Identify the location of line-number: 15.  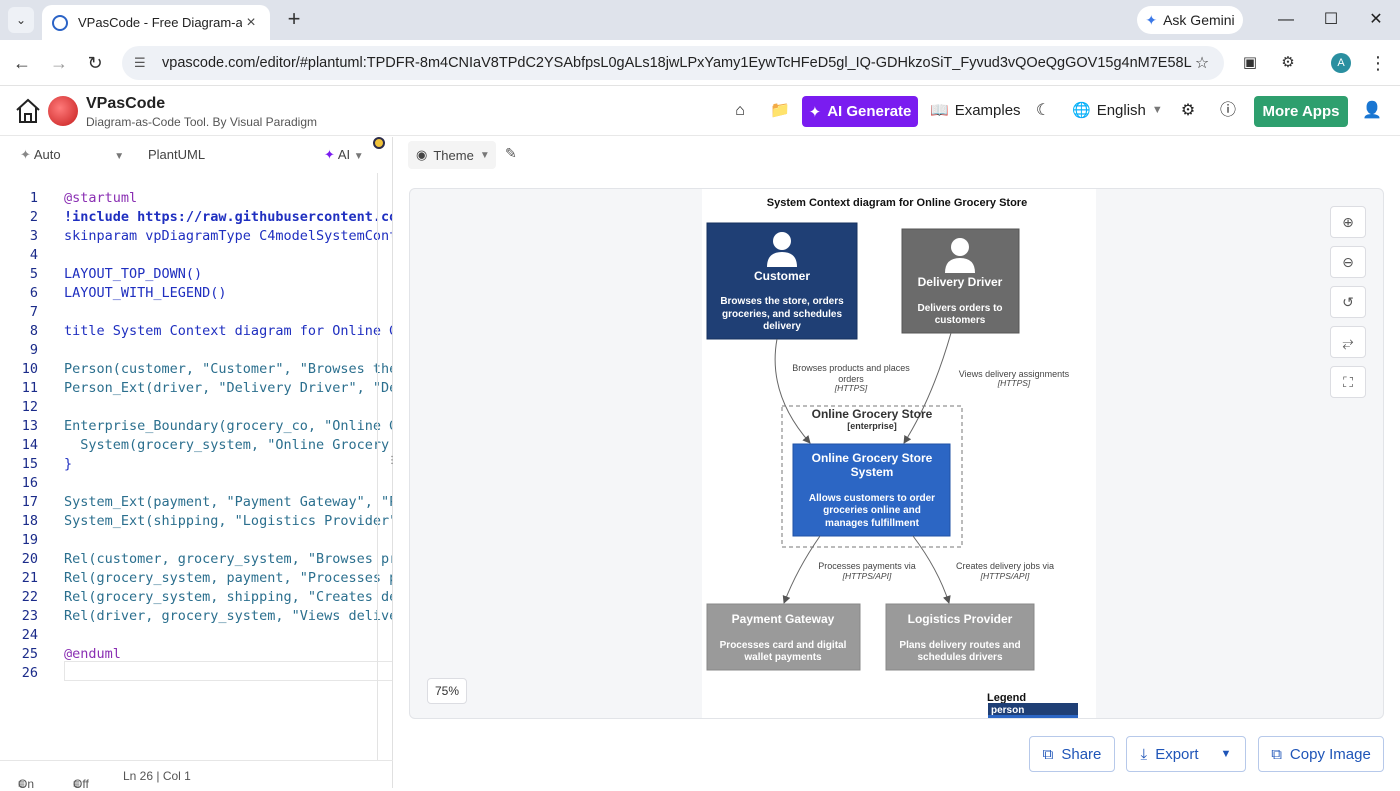
(29, 464).